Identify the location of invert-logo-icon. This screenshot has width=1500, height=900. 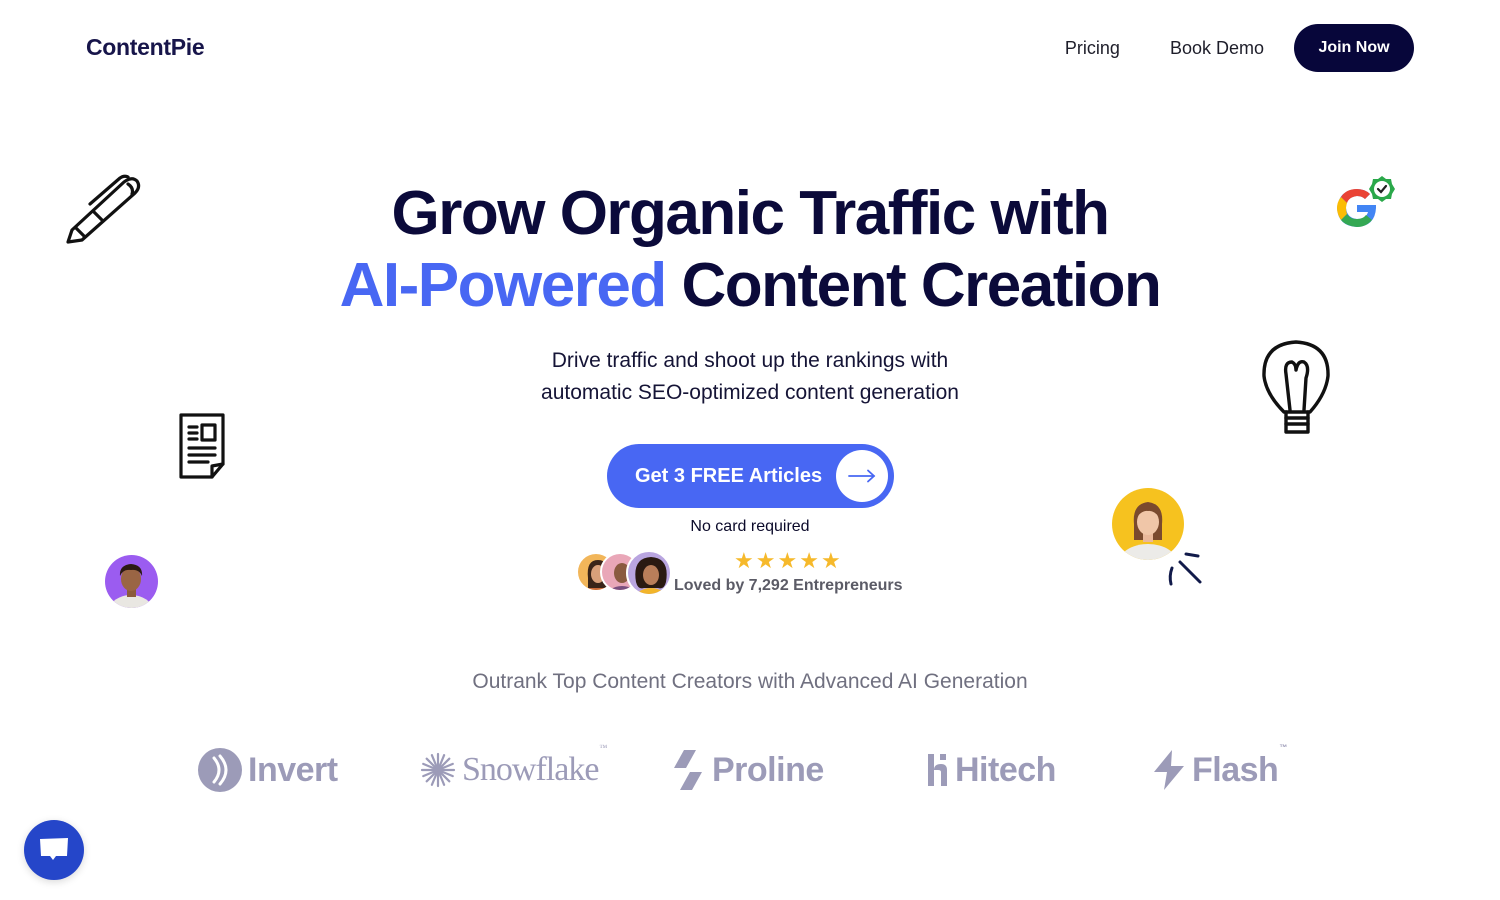
(220, 770).